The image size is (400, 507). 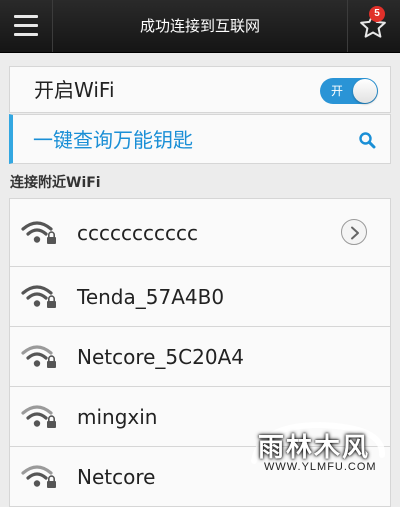 I want to click on watermark-logo: 雨林木风 WWW.YLMFU.COM, so click(x=319, y=451).